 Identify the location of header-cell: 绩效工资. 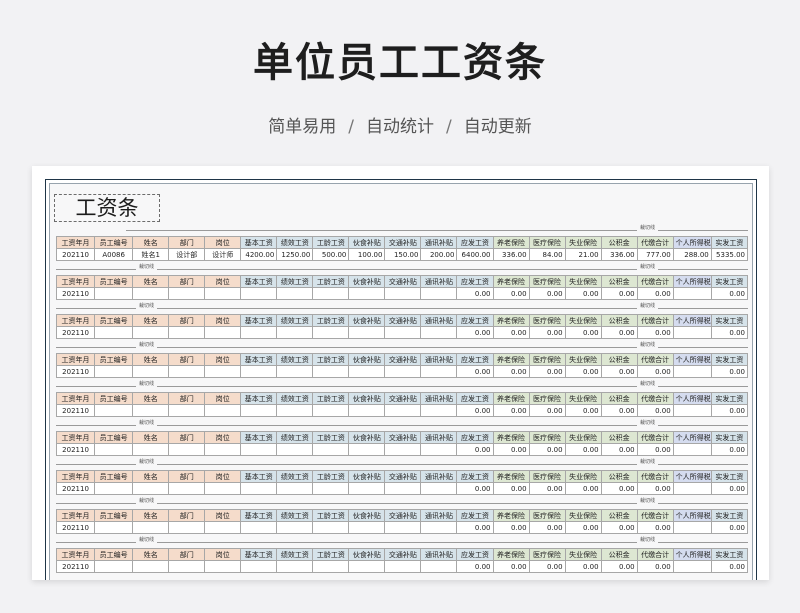
(295, 359).